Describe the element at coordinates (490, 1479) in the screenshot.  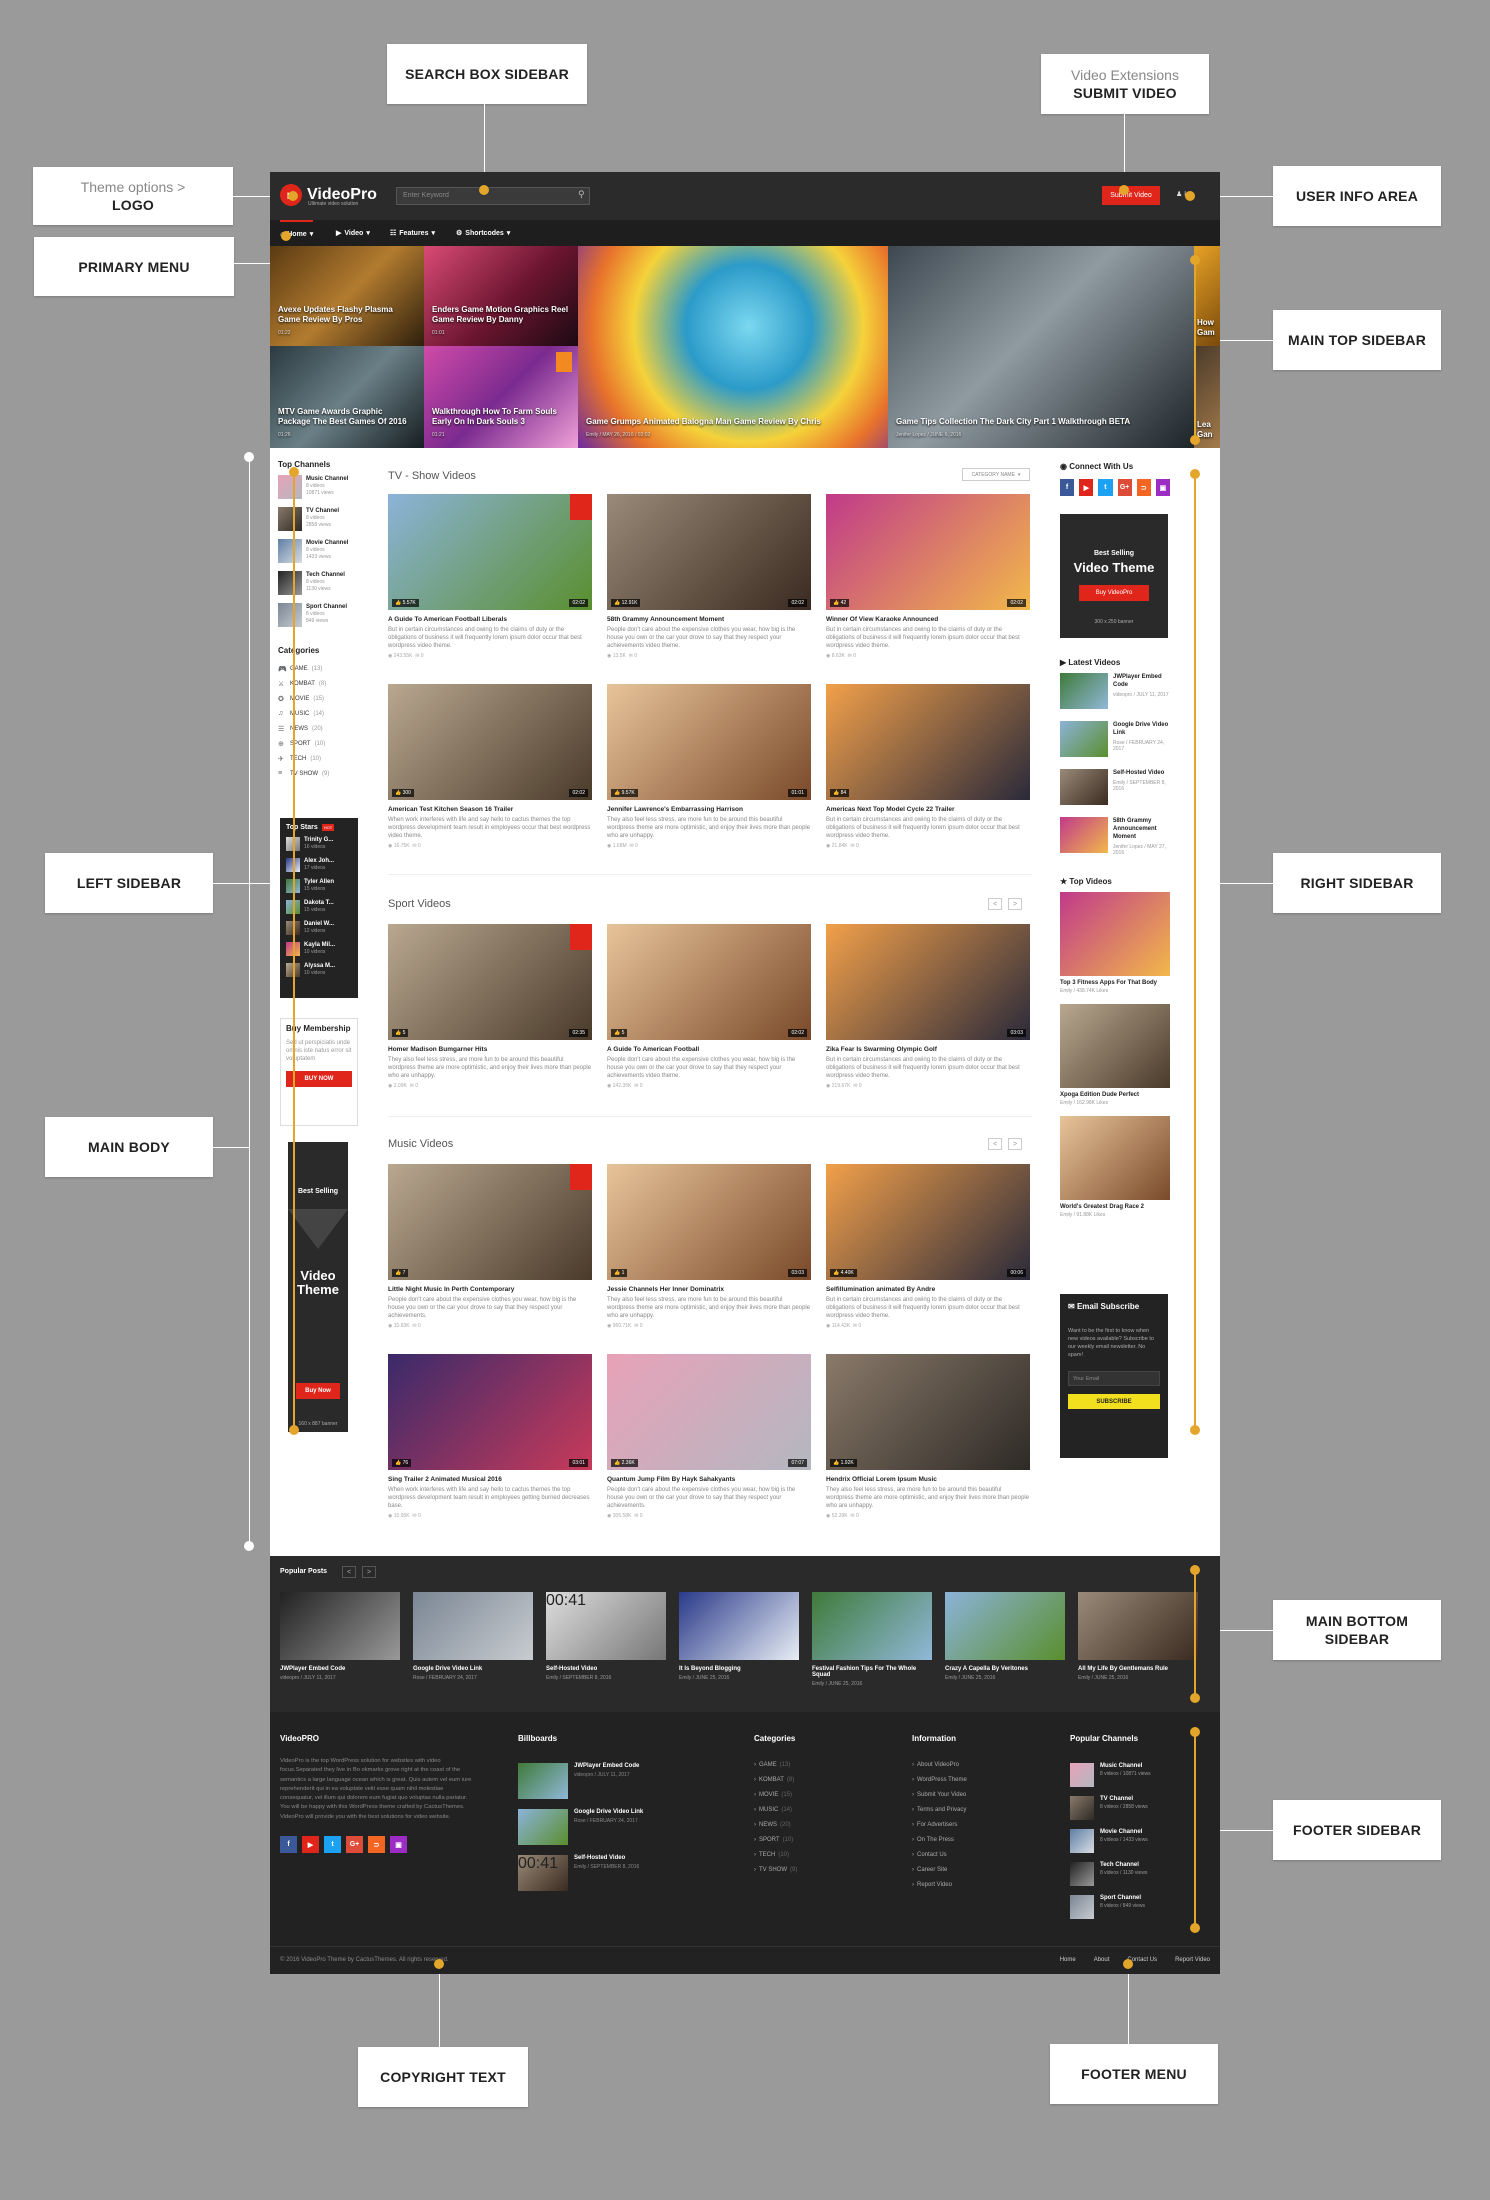
I see `video-title: Sing Trailer 2 Animated Musical 2016` at that location.